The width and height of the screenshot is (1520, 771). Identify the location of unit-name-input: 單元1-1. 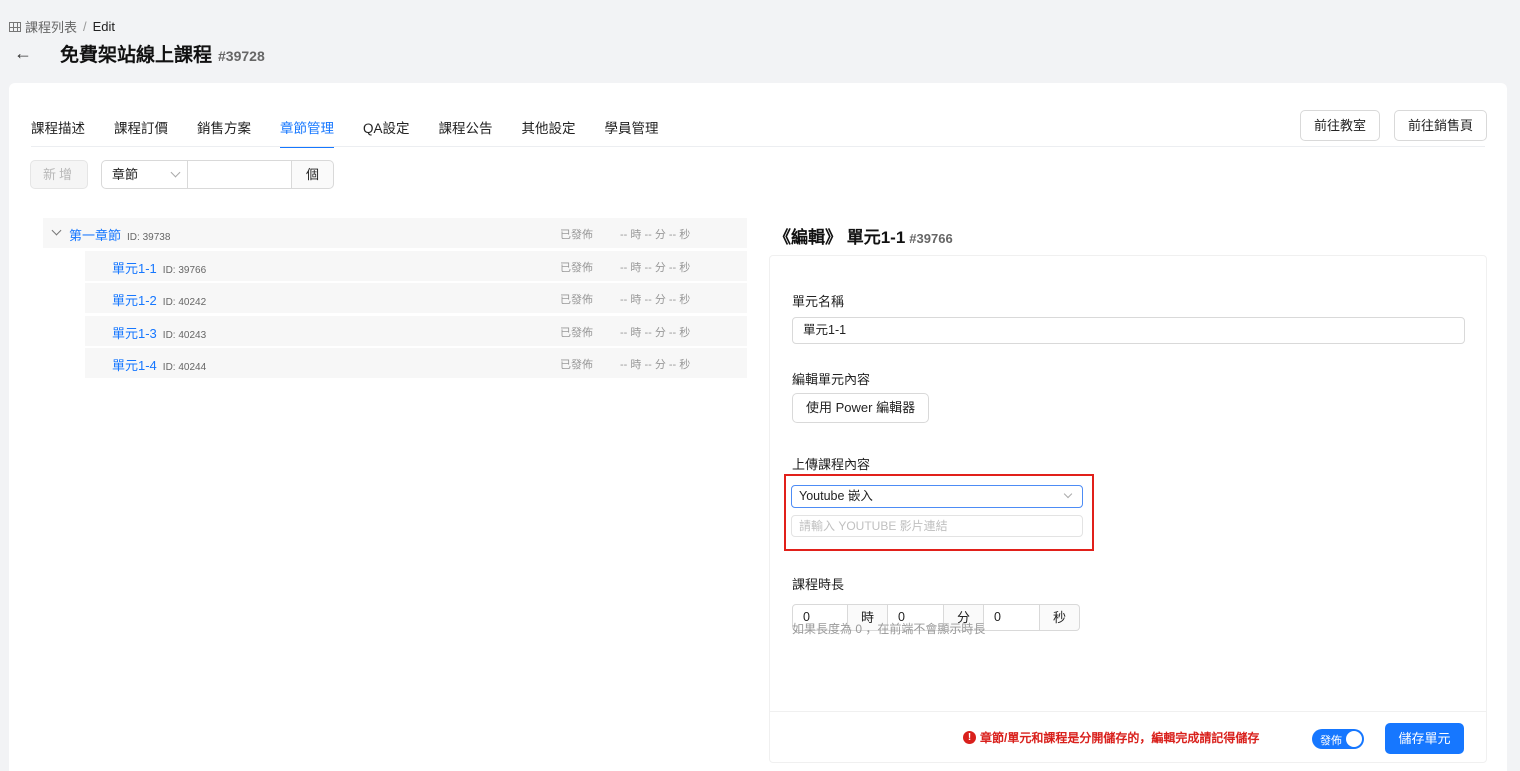
(1128, 330).